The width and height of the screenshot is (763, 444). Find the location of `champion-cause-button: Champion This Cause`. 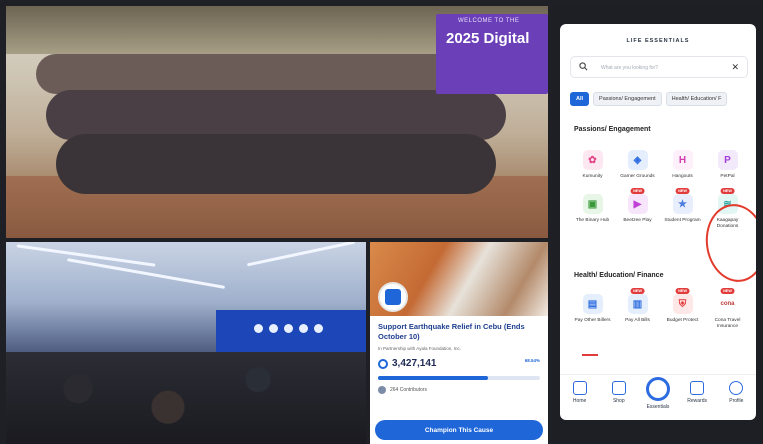

champion-cause-button: Champion This Cause is located at coordinates (459, 430).